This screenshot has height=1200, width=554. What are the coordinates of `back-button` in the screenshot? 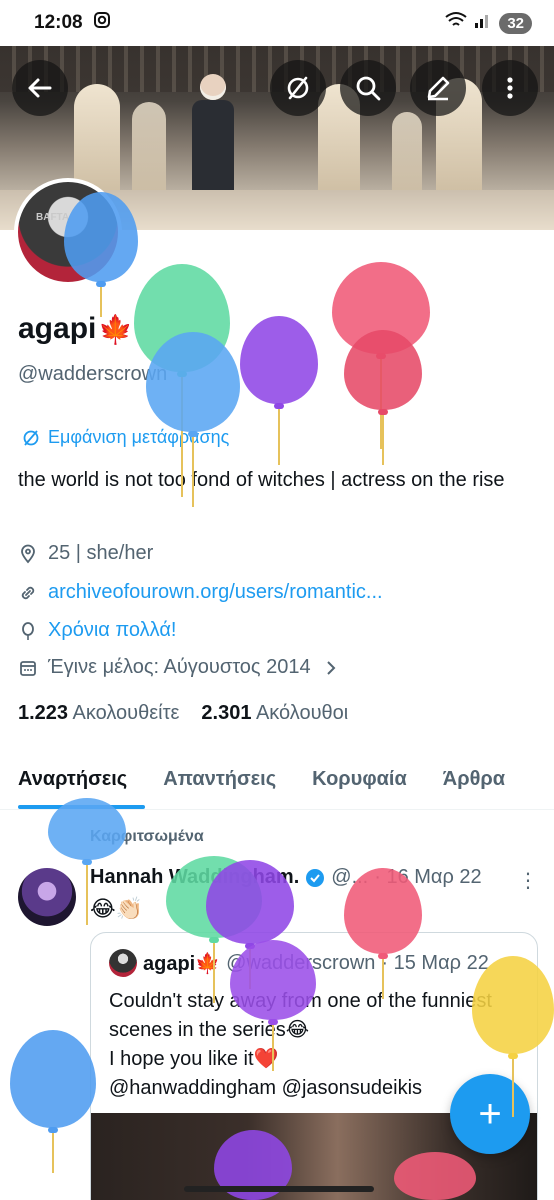 It's located at (40, 88).